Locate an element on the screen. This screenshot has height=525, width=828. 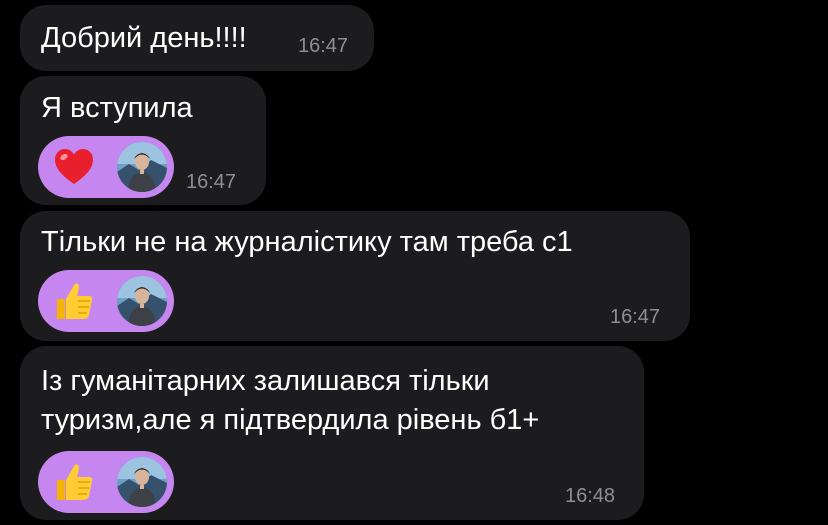
message-text-line: туризм,але я підтвердила рівень б1+ is located at coordinates (290, 420).